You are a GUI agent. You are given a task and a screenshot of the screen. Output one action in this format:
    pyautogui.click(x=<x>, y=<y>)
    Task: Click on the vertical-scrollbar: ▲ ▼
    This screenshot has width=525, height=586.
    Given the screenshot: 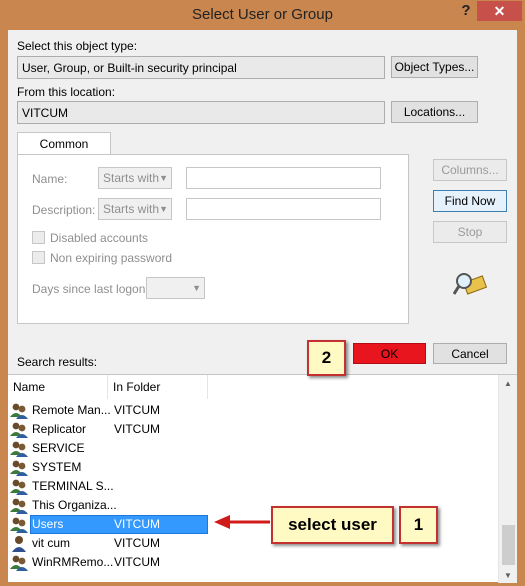 What is the action you would take?
    pyautogui.click(x=507, y=479)
    